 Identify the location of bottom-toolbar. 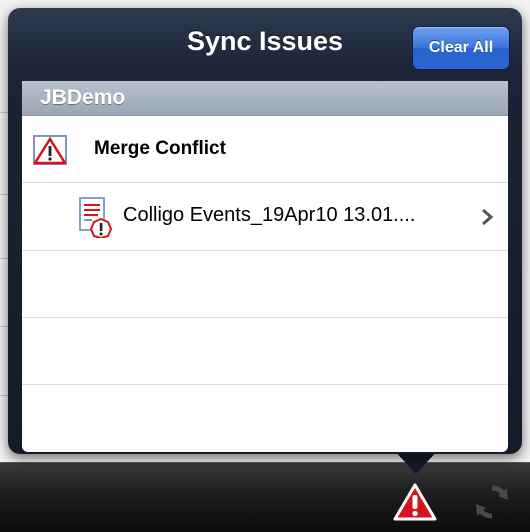
(265, 497).